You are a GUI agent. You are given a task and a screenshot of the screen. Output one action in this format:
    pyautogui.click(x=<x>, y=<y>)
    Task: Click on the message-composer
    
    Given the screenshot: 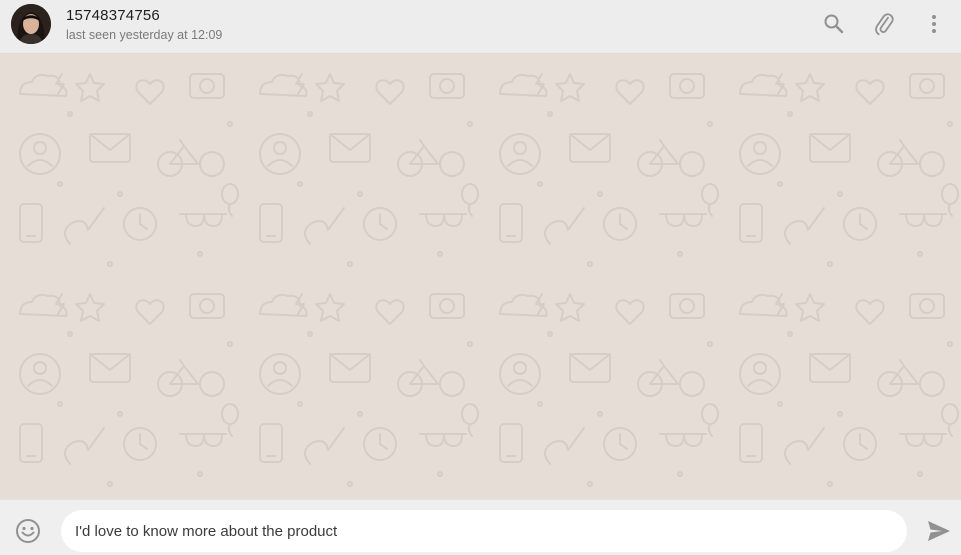 What is the action you would take?
    pyautogui.click(x=480, y=527)
    